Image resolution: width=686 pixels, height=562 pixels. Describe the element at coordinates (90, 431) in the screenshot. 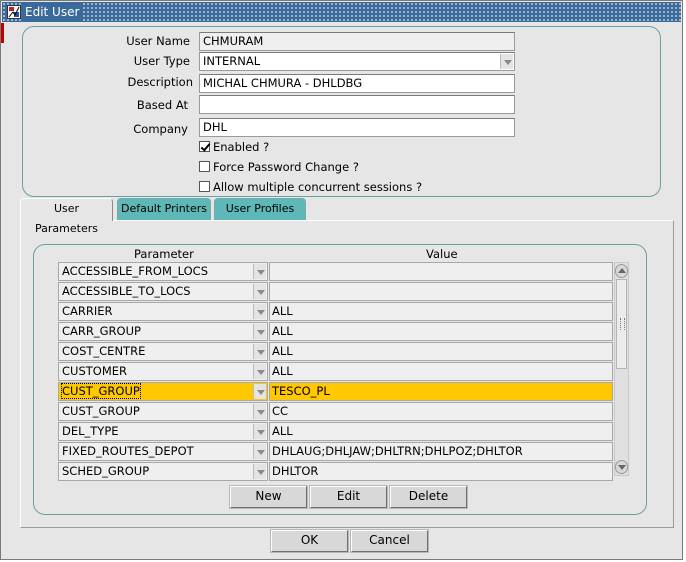

I see `parameter-name: DEL_TYPE` at that location.